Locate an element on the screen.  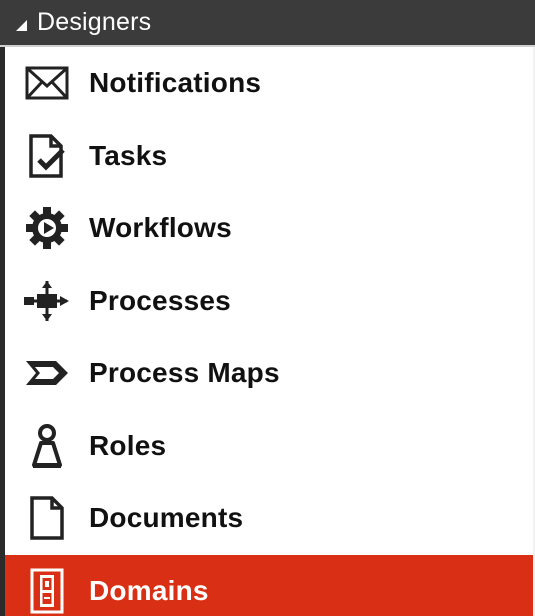
person-role-icon is located at coordinates (47, 446).